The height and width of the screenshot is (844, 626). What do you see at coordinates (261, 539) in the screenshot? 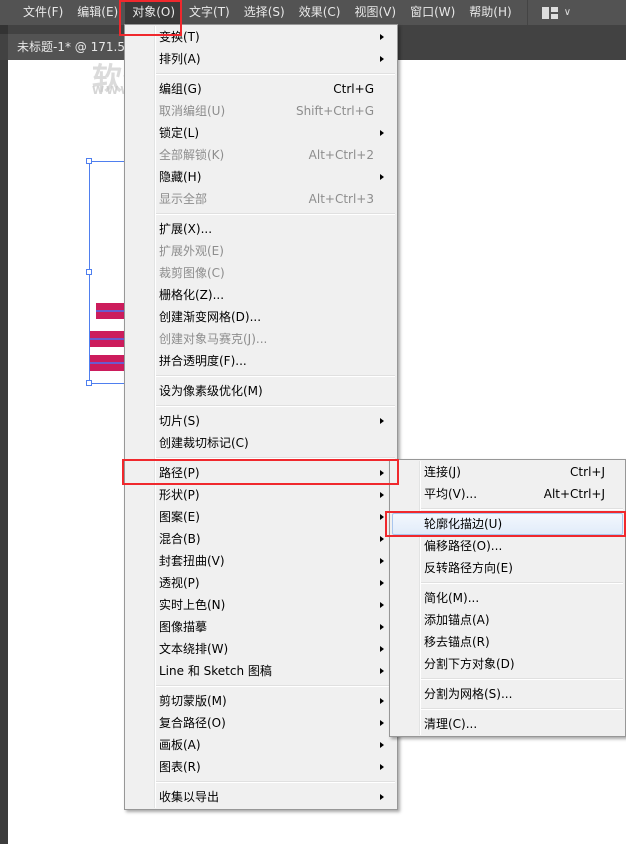
I see `object-menu-item: 混合(B)` at bounding box center [261, 539].